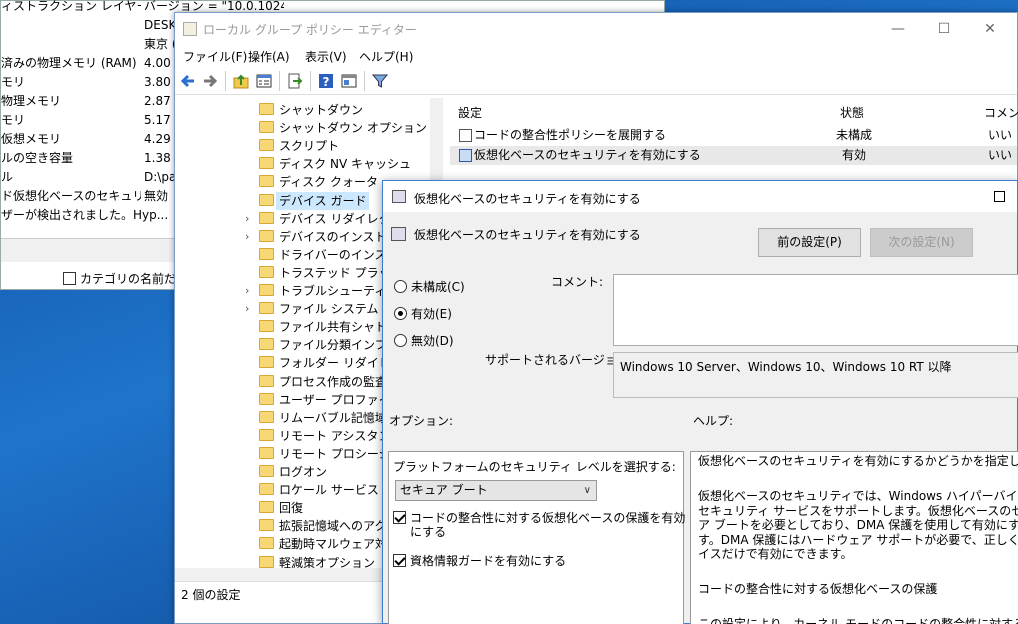 This screenshot has width=1018, height=624. Describe the element at coordinates (326, 56) in the screenshot. I see `menu-view: 表示(V)` at that location.